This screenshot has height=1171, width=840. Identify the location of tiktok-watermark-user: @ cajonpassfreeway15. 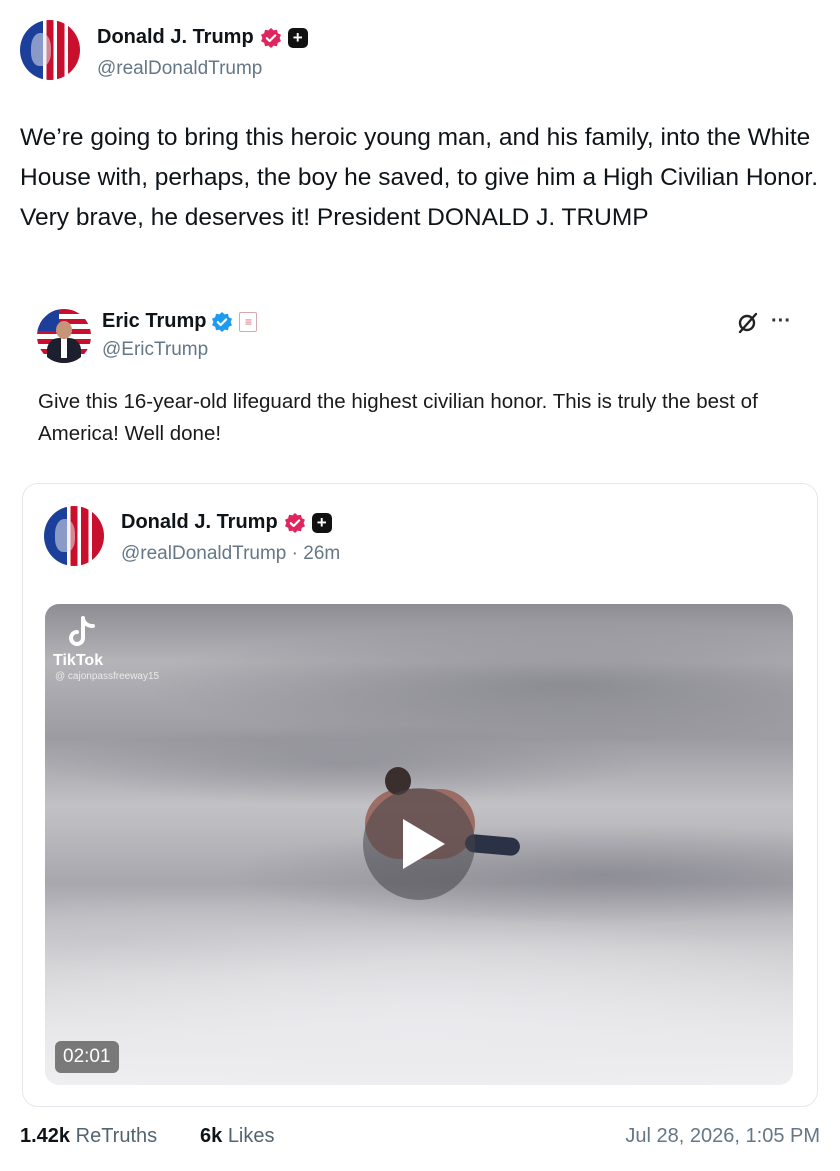
(107, 676).